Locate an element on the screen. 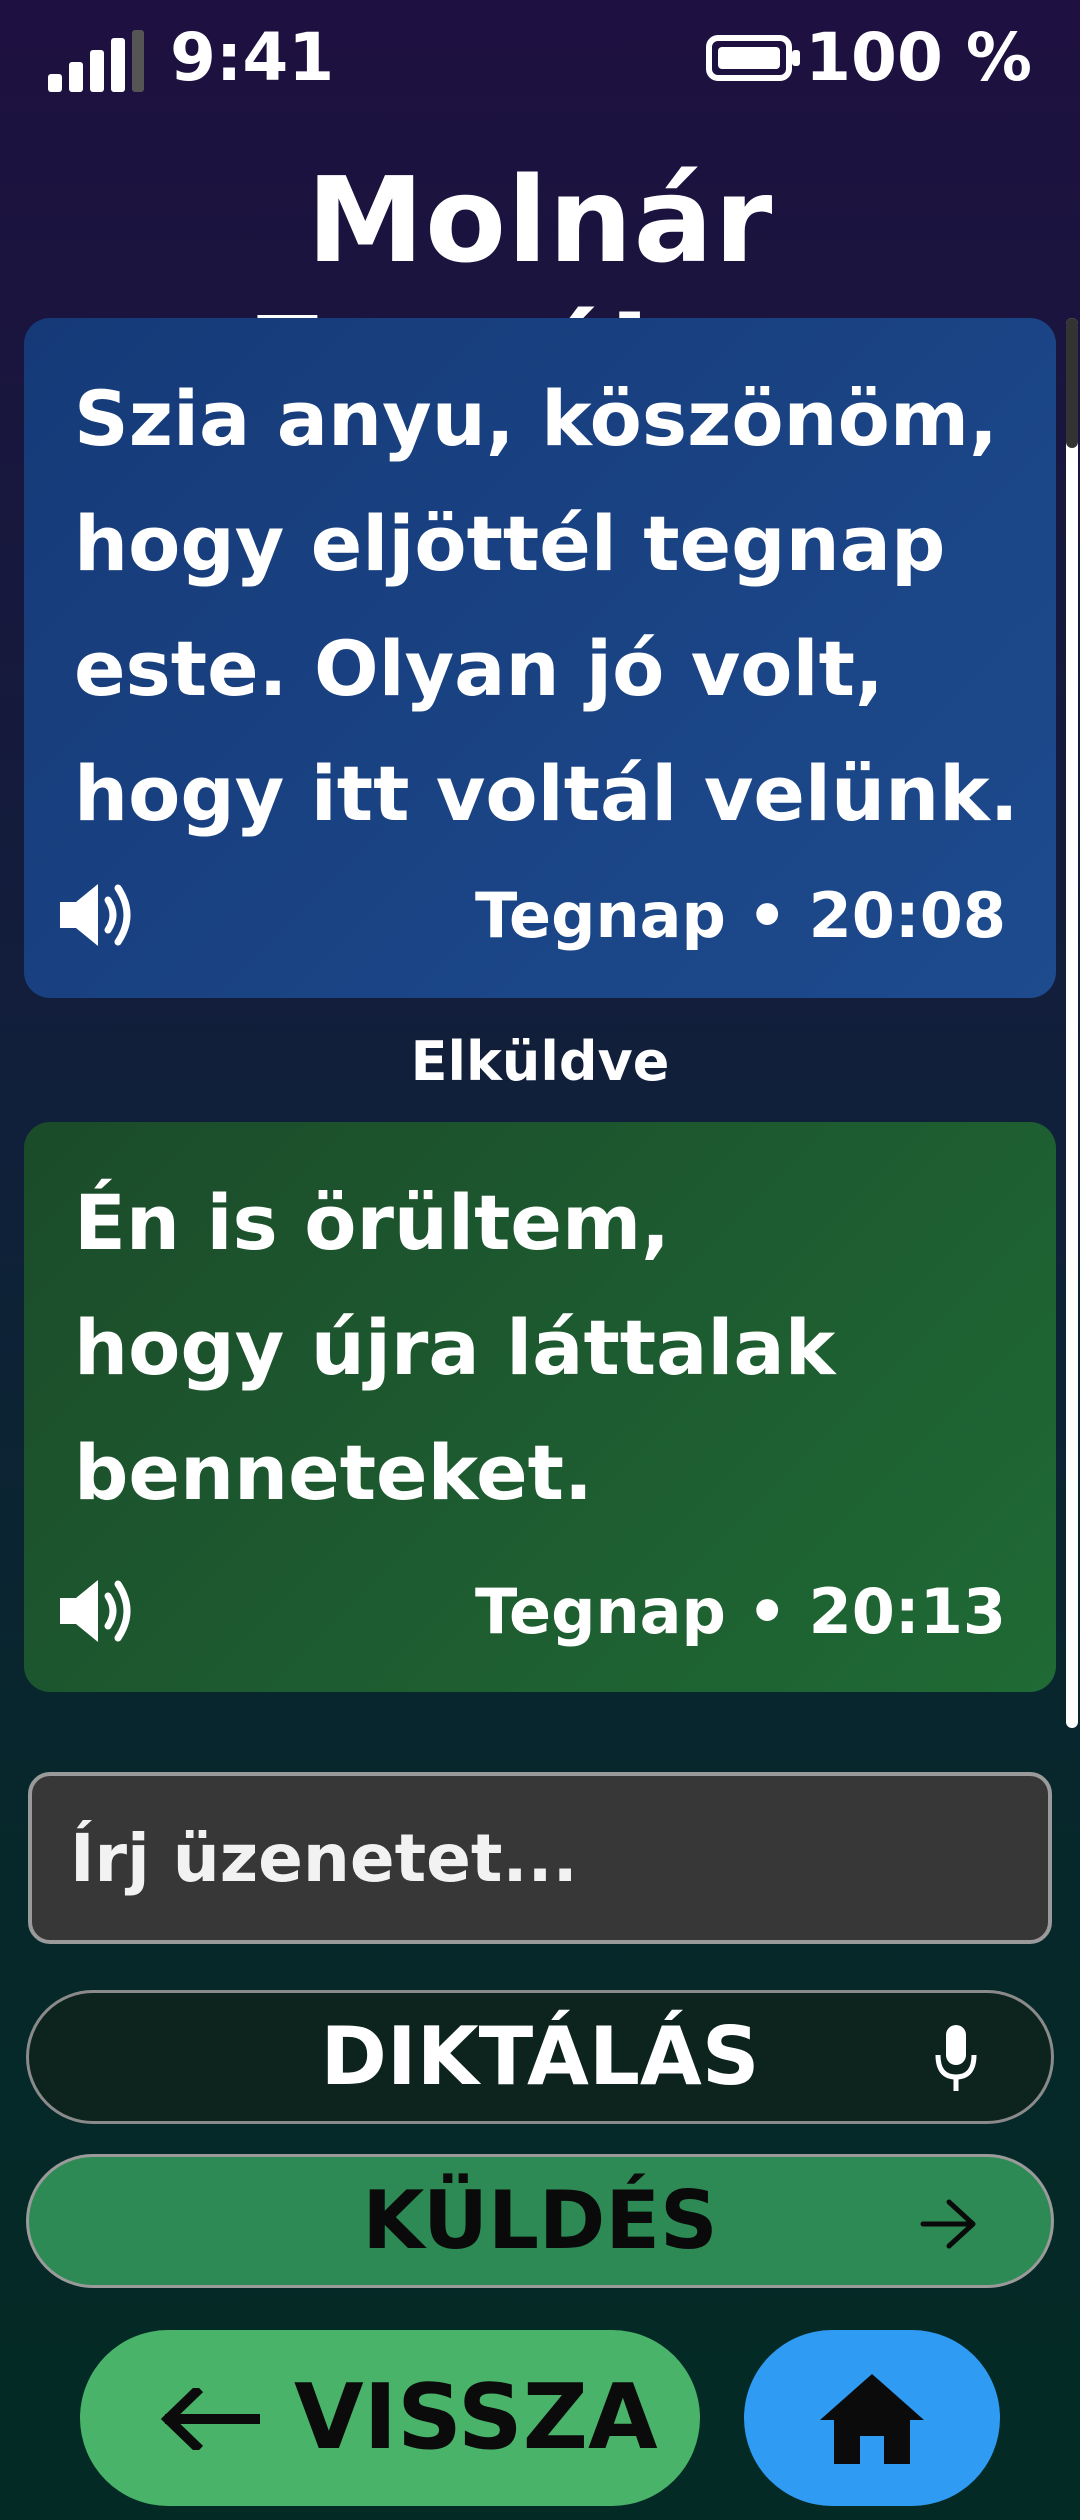 The width and height of the screenshot is (1080, 2520). dictate-button-label: DIKTÁLÁS is located at coordinates (540, 2056).